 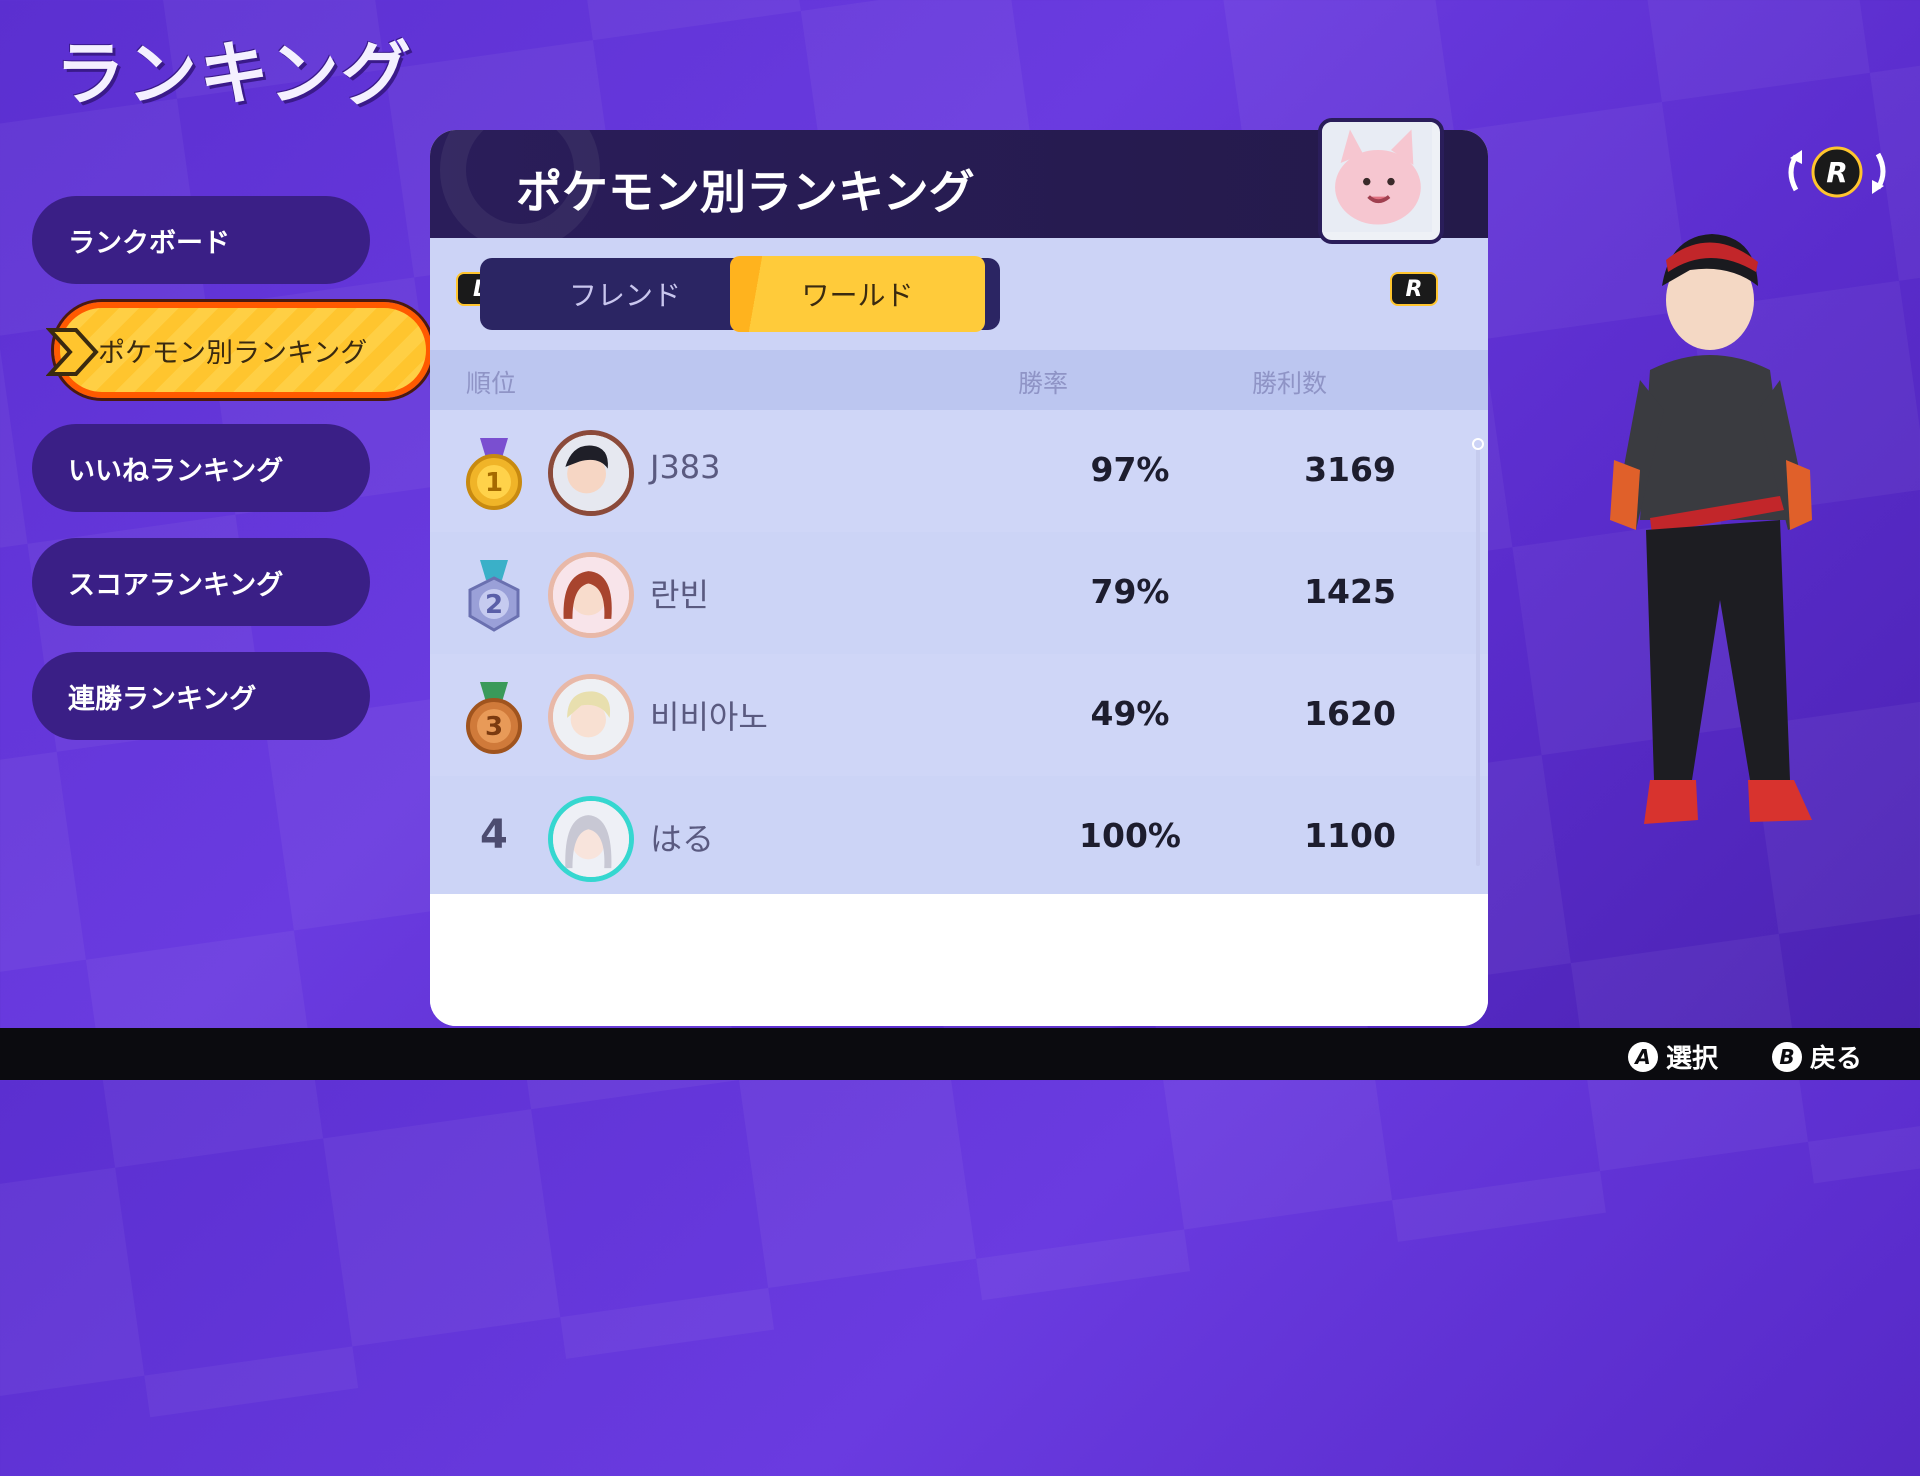 What do you see at coordinates (959, 471) in the screenshot?
I see `table-row: 1 J383 97% 3169` at bounding box center [959, 471].